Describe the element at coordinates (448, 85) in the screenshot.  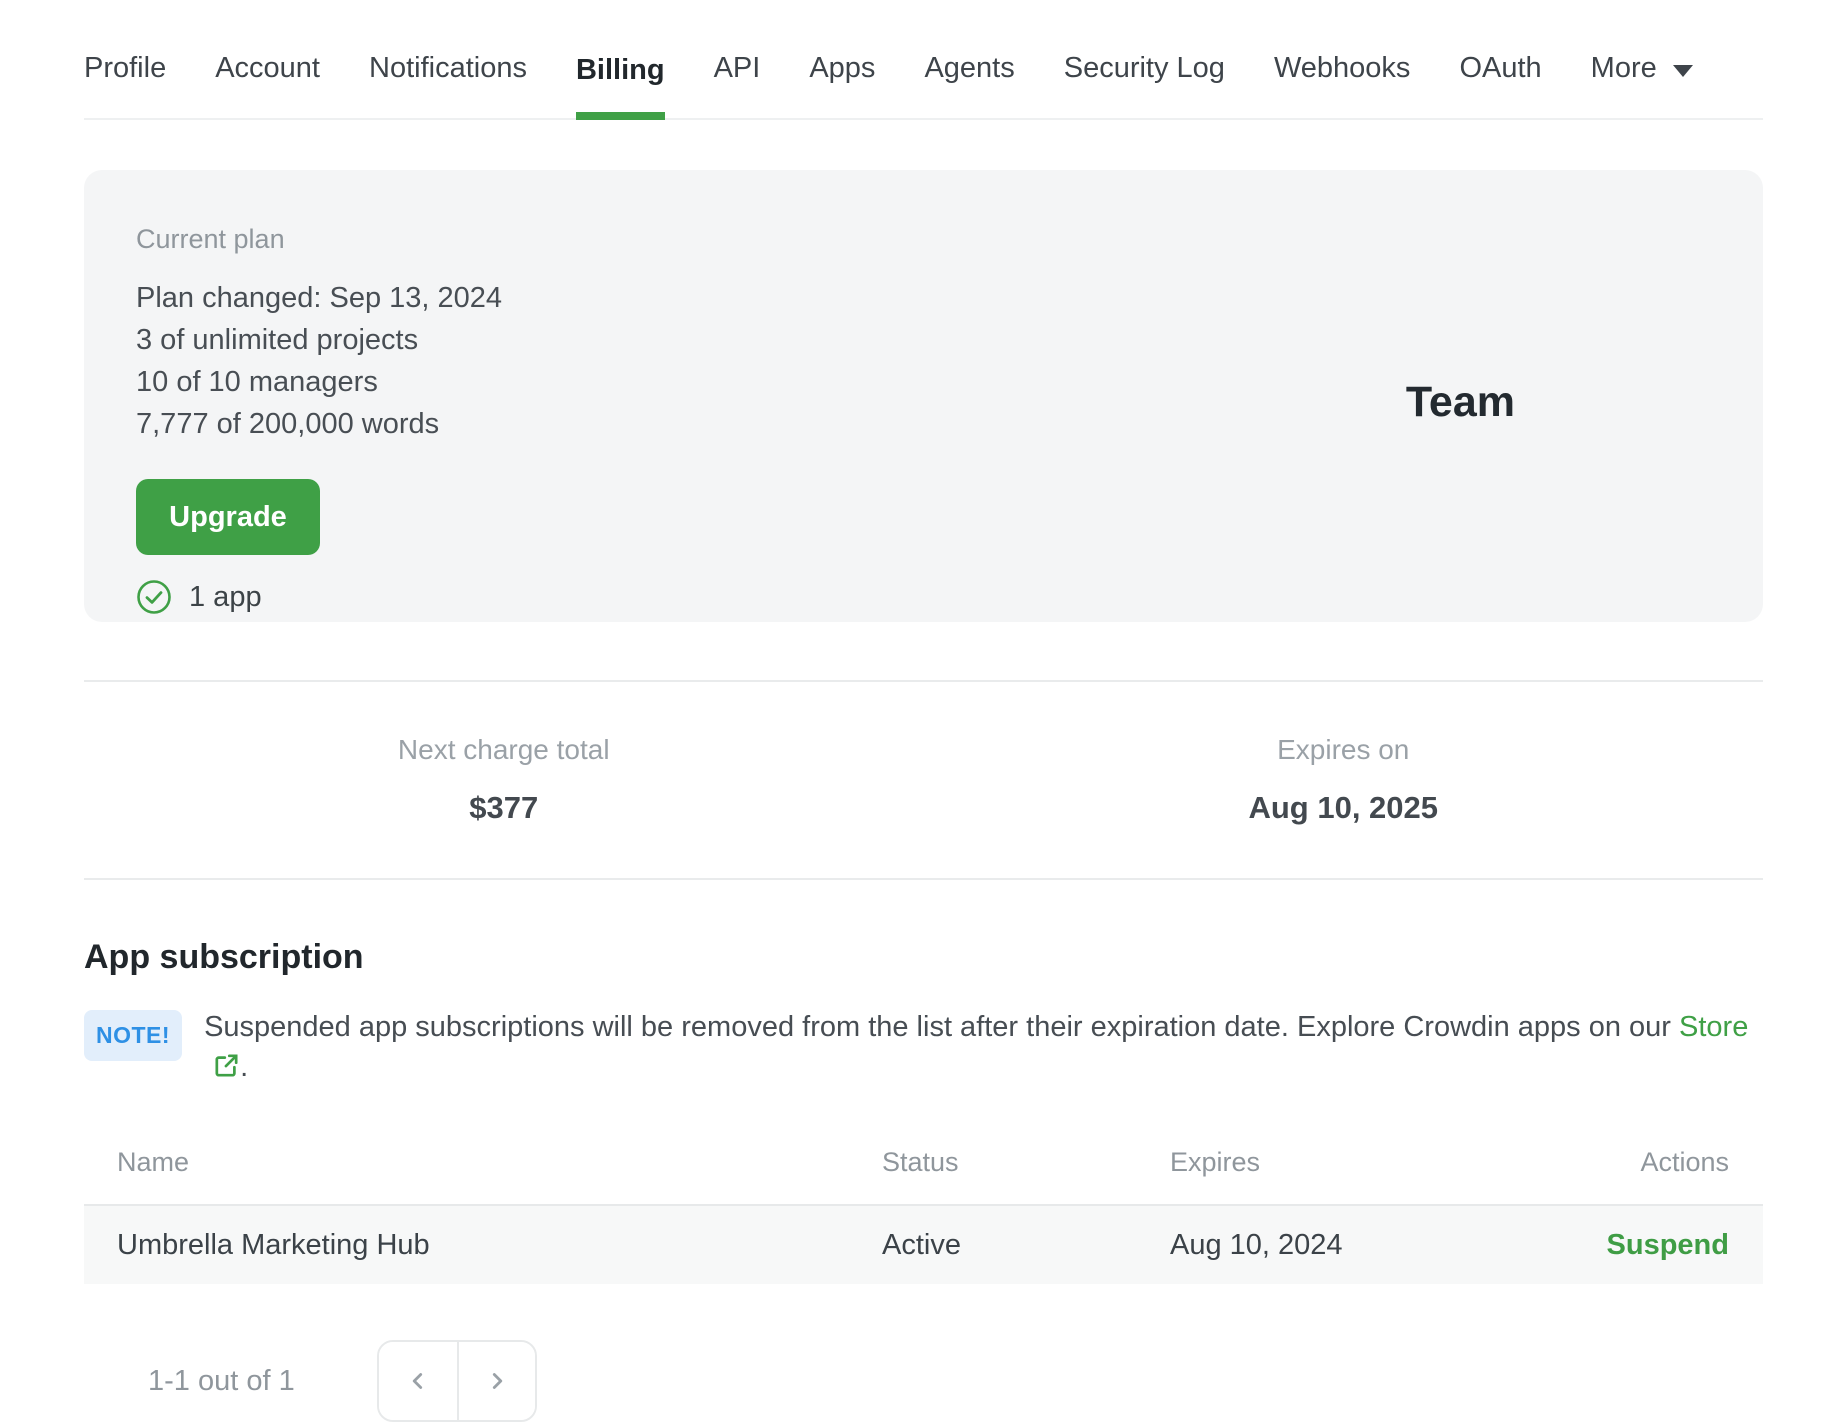
I see `tab-notifications: Notifications` at that location.